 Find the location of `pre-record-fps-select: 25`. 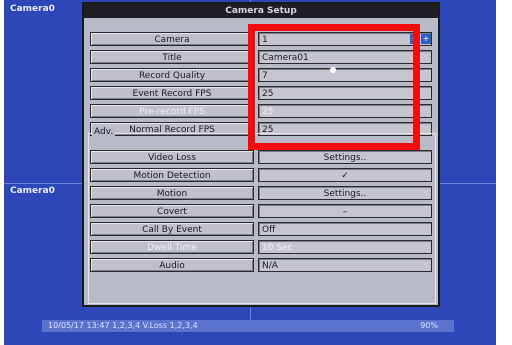

pre-record-fps-select: 25 is located at coordinates (345, 111).